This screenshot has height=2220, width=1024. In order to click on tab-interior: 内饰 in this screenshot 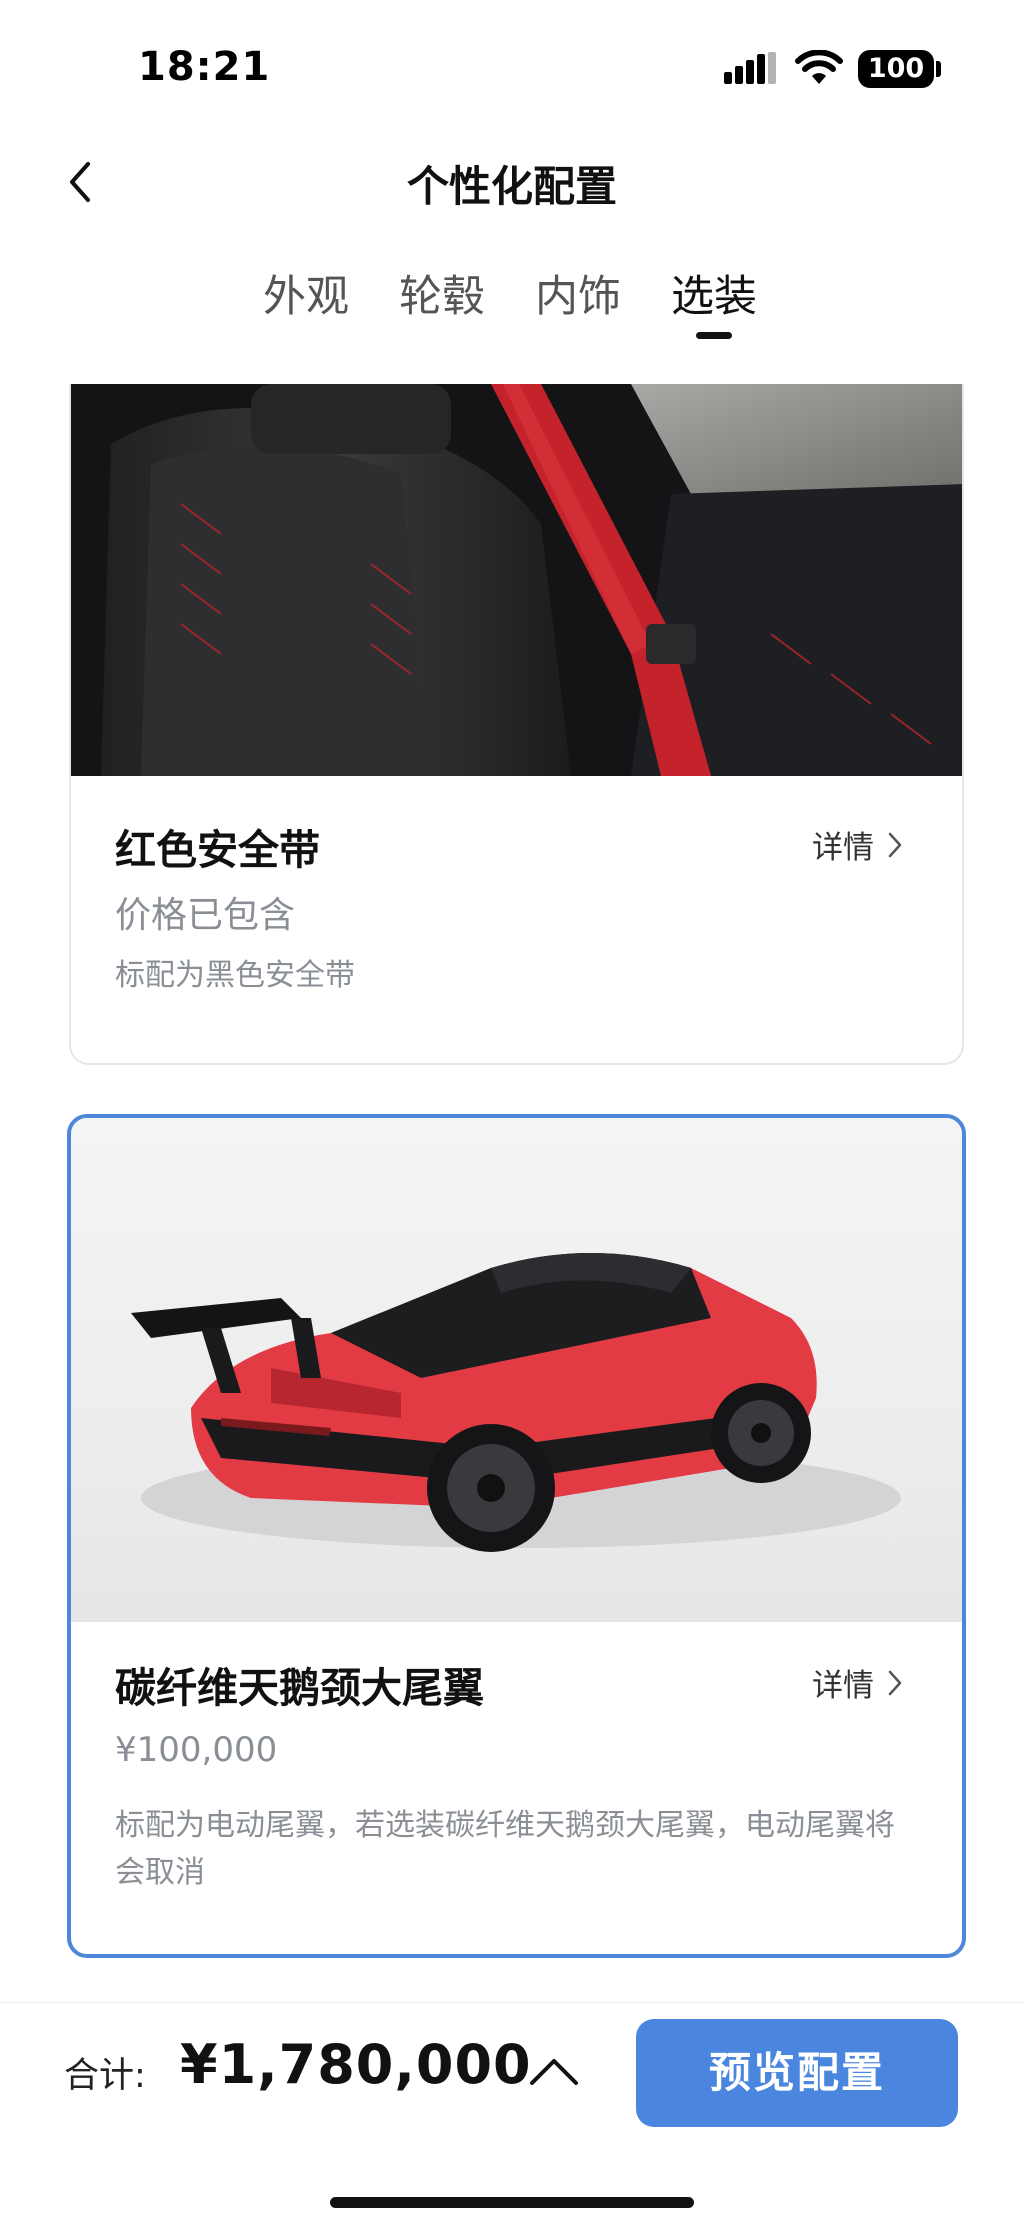, I will do `click(578, 293)`.